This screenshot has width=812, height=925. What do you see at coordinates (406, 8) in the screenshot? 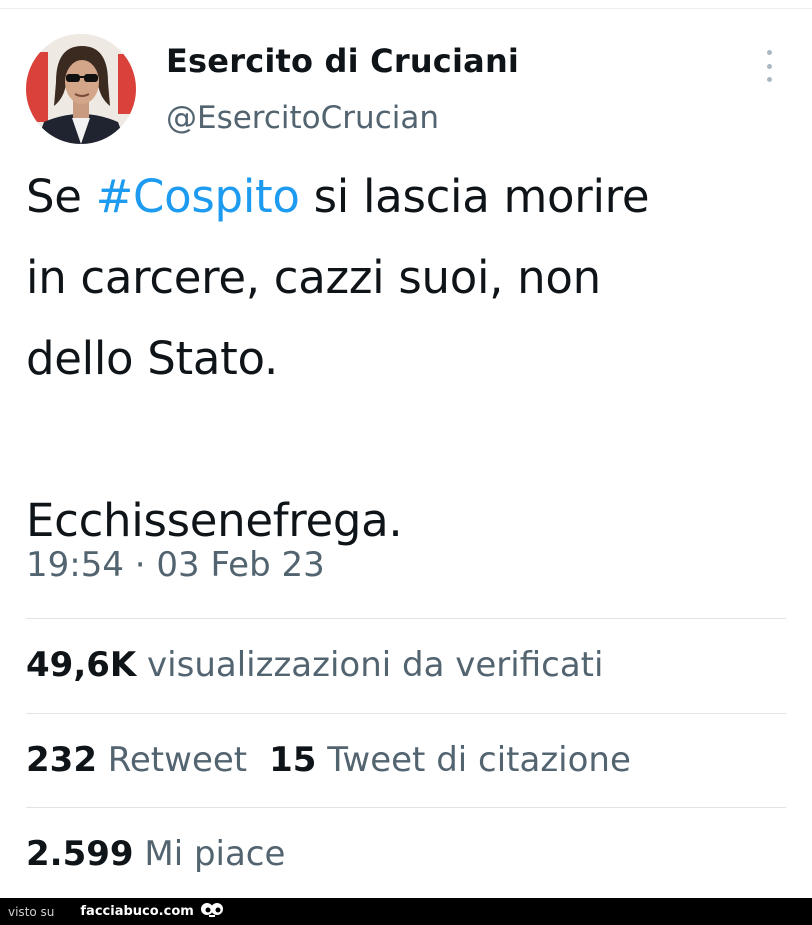
I see `top-divider` at bounding box center [406, 8].